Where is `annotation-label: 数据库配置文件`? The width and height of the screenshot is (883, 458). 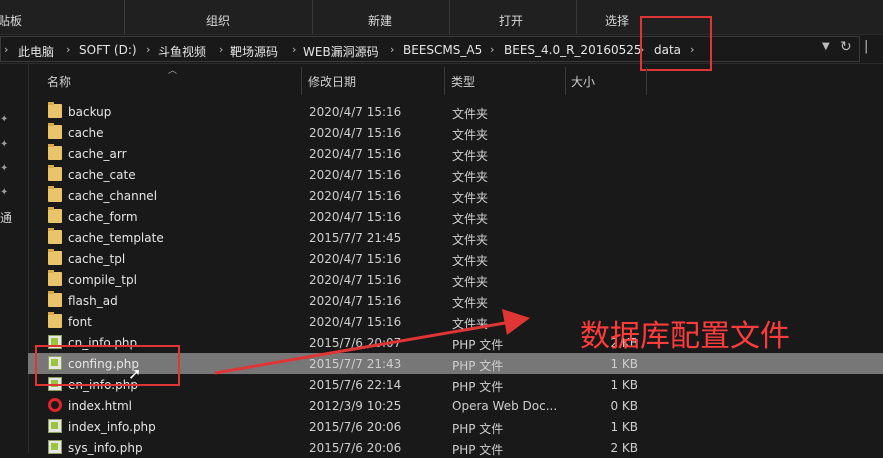
annotation-label: 数据库配置文件 is located at coordinates (685, 336).